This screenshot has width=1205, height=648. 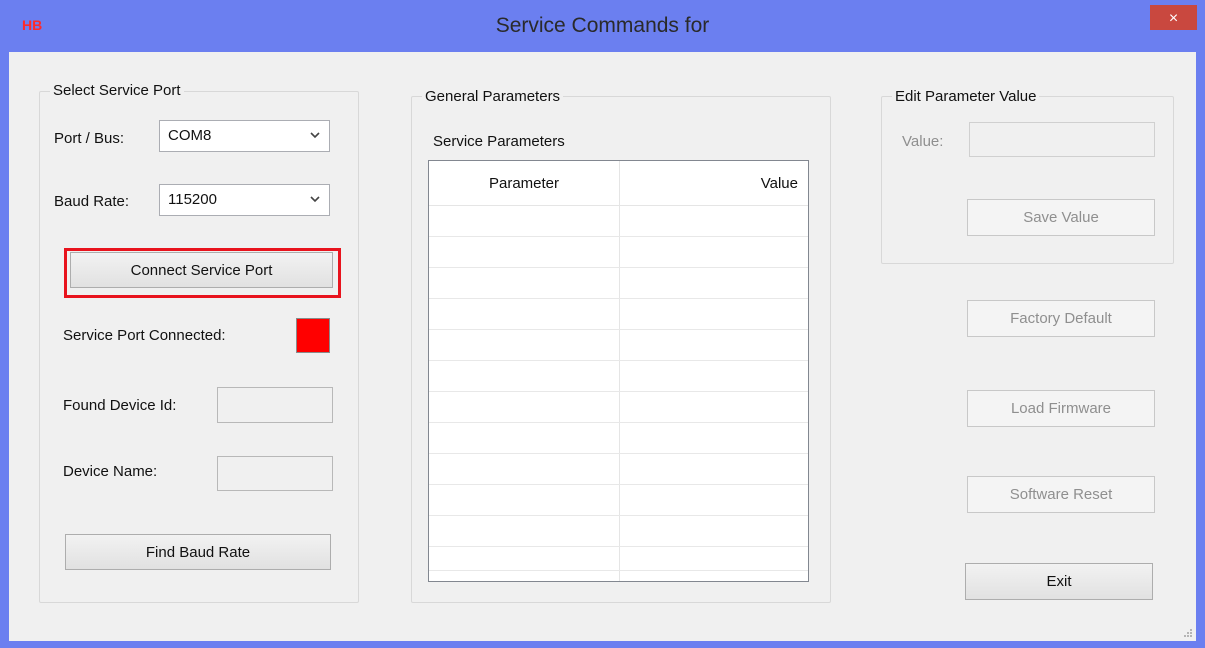 I want to click on connect-service-port-button: Connect Service Port, so click(x=201, y=270).